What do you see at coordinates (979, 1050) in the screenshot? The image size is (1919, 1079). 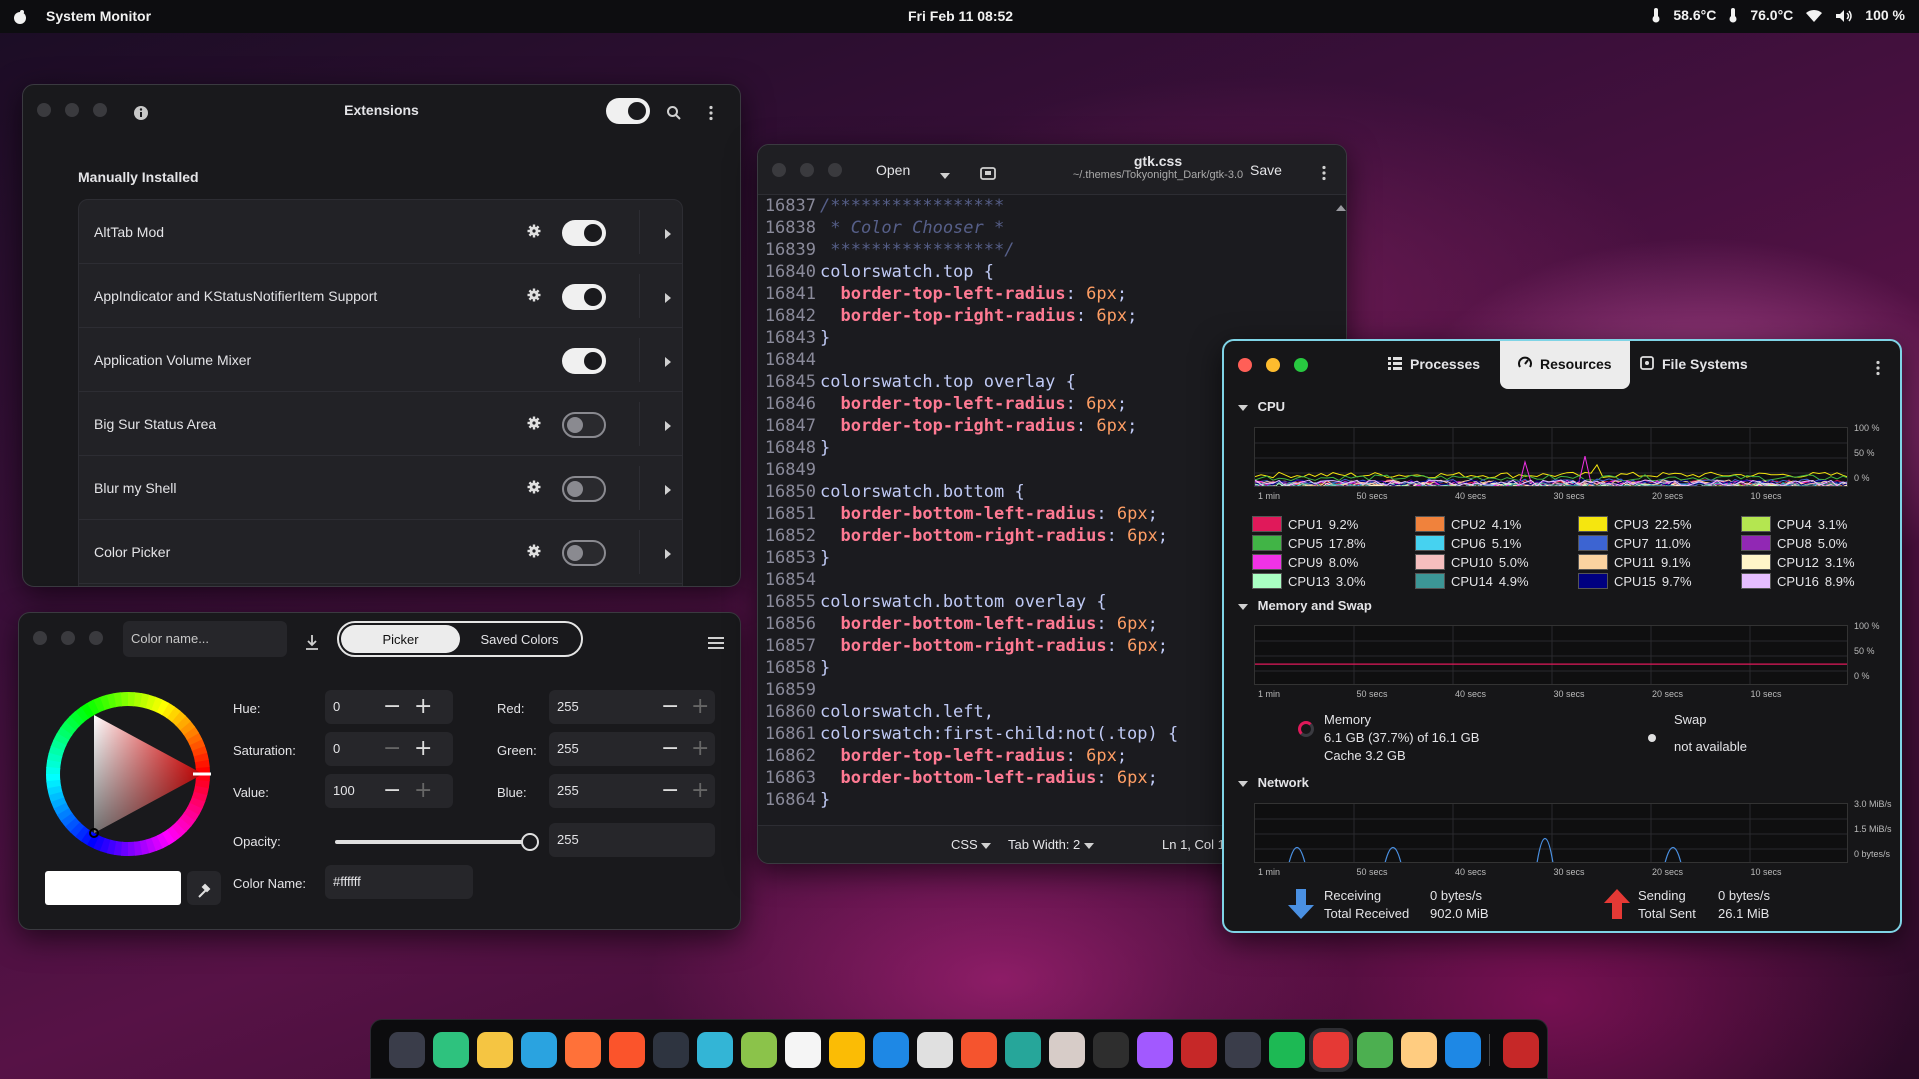 I see `app-14-icon` at bounding box center [979, 1050].